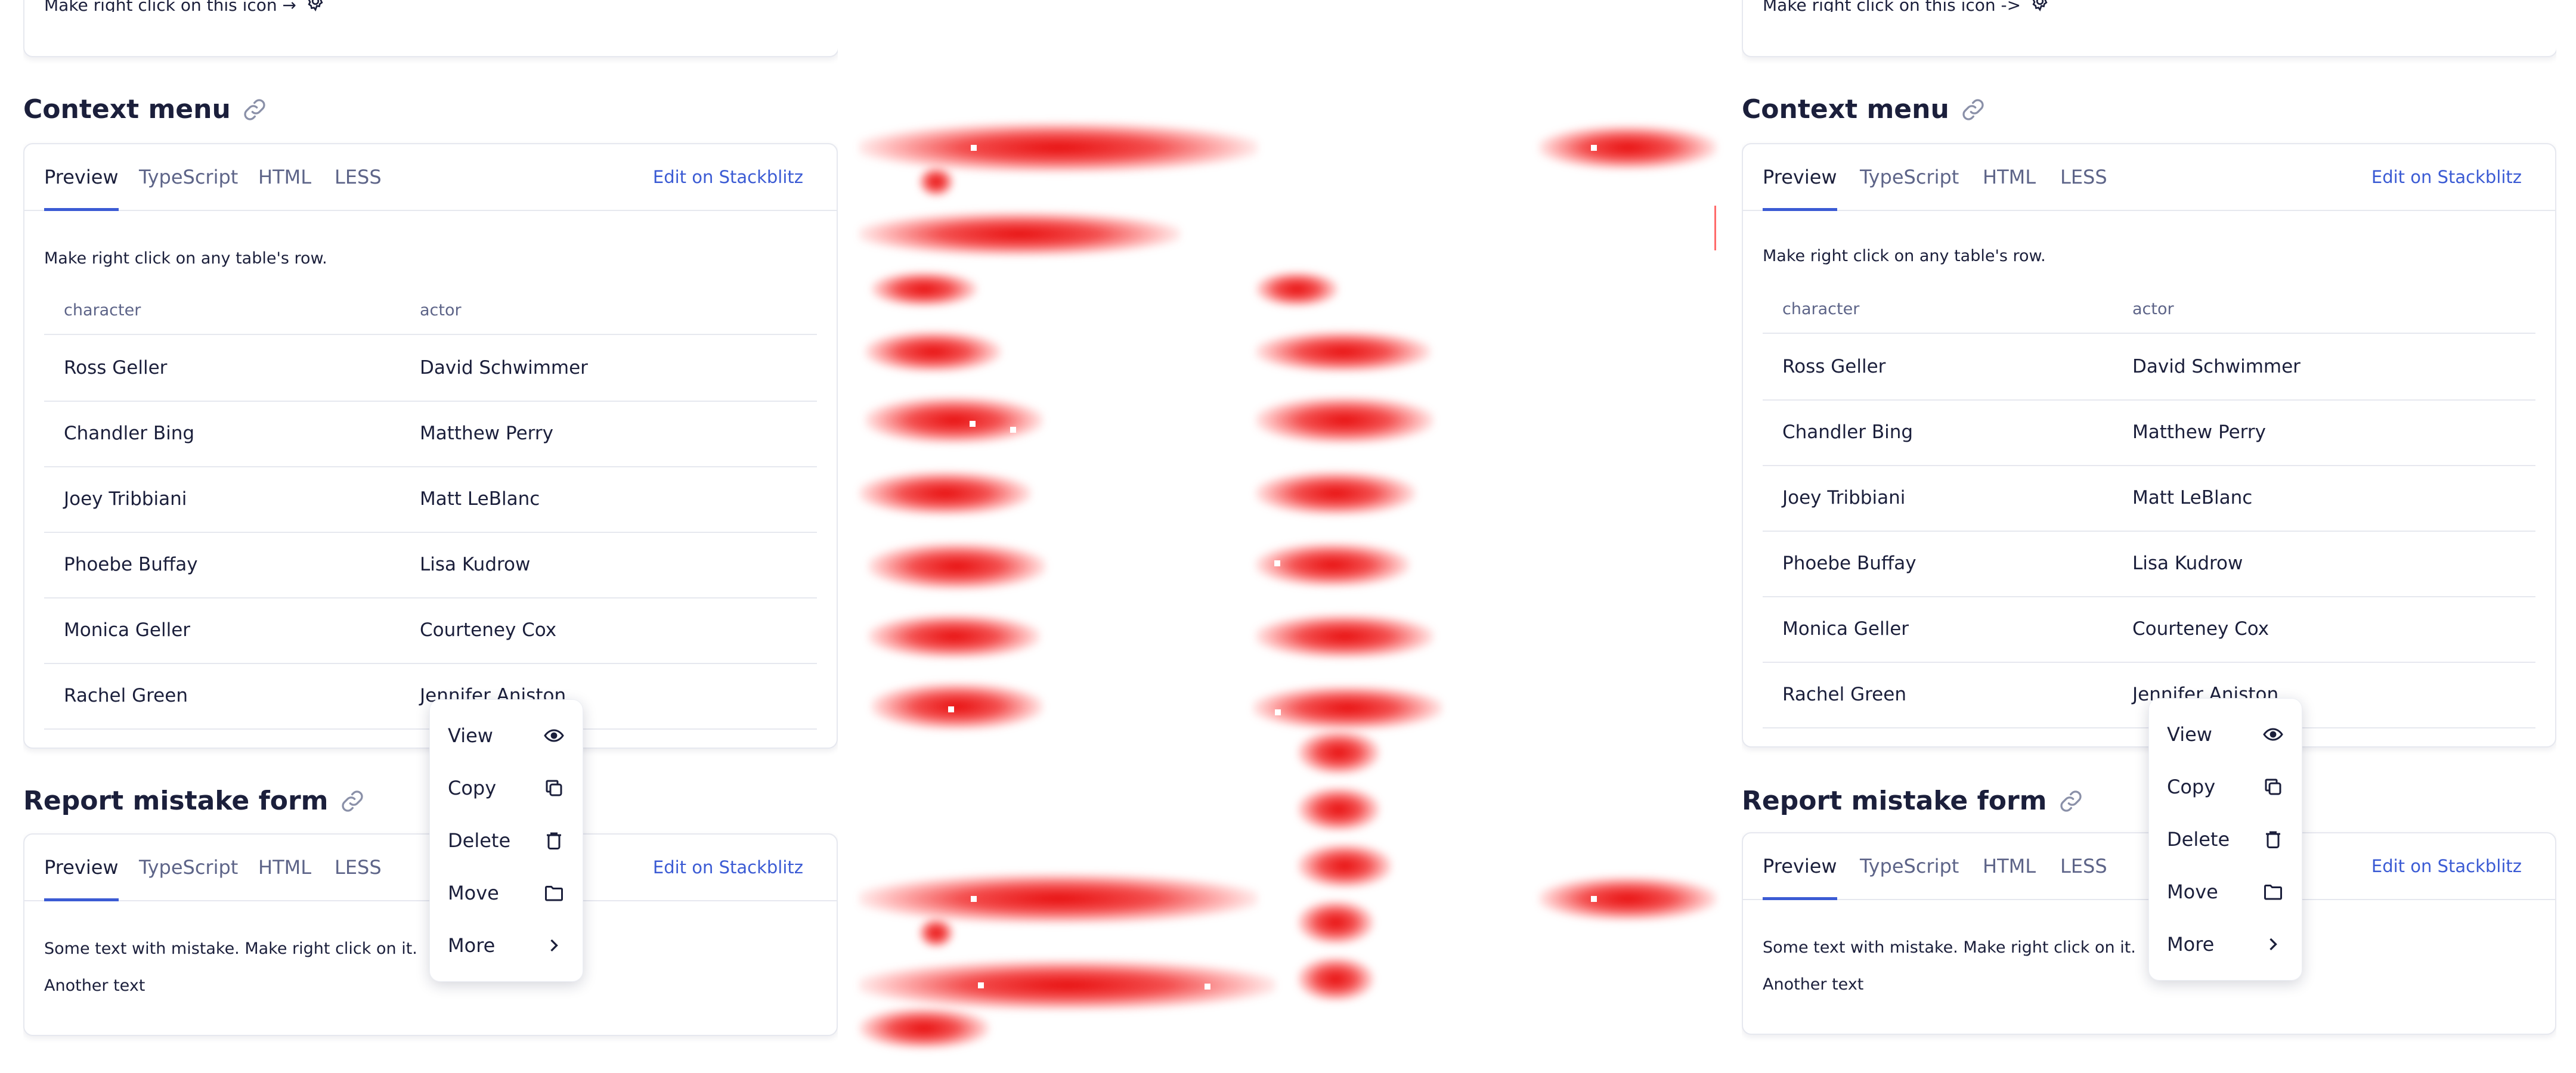  What do you see at coordinates (2191, 944) in the screenshot?
I see `menu-item-label: More` at bounding box center [2191, 944].